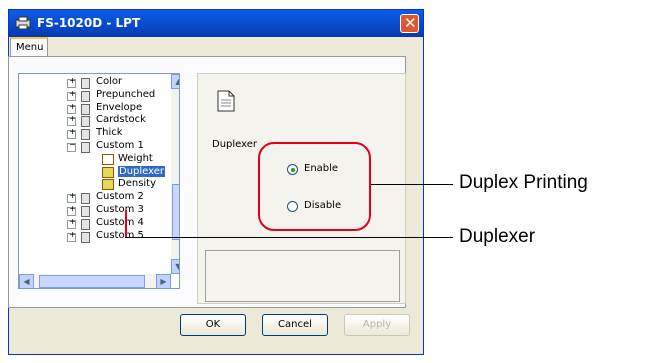  Describe the element at coordinates (92, 281) in the screenshot. I see `hscroll-thumb` at that location.